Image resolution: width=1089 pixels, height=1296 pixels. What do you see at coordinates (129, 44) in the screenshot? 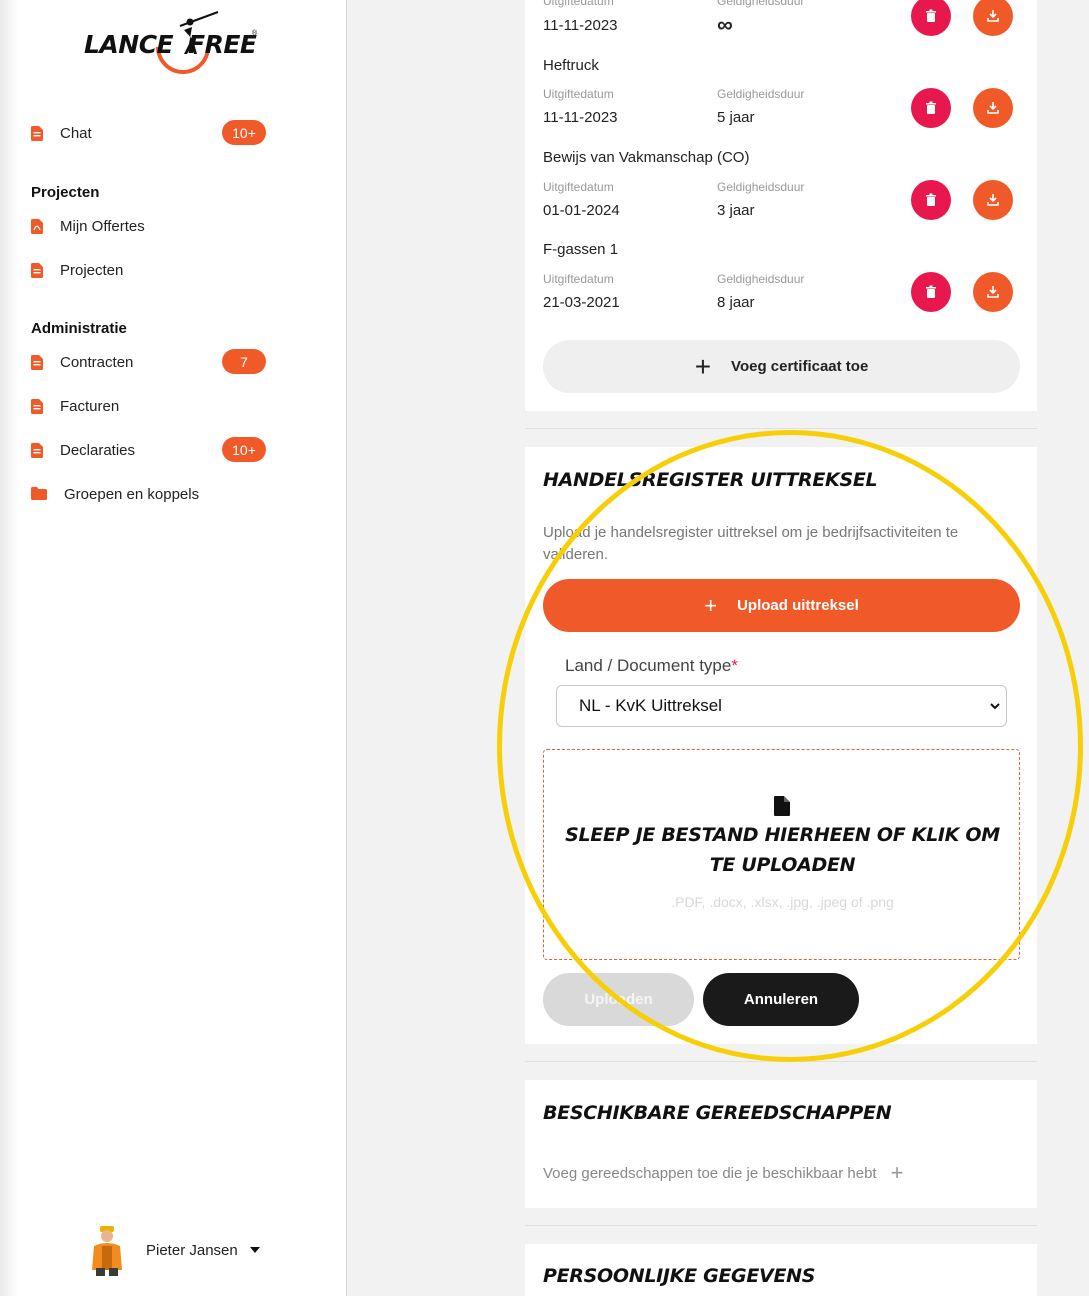
I see `logo-left: LANCE` at bounding box center [129, 44].